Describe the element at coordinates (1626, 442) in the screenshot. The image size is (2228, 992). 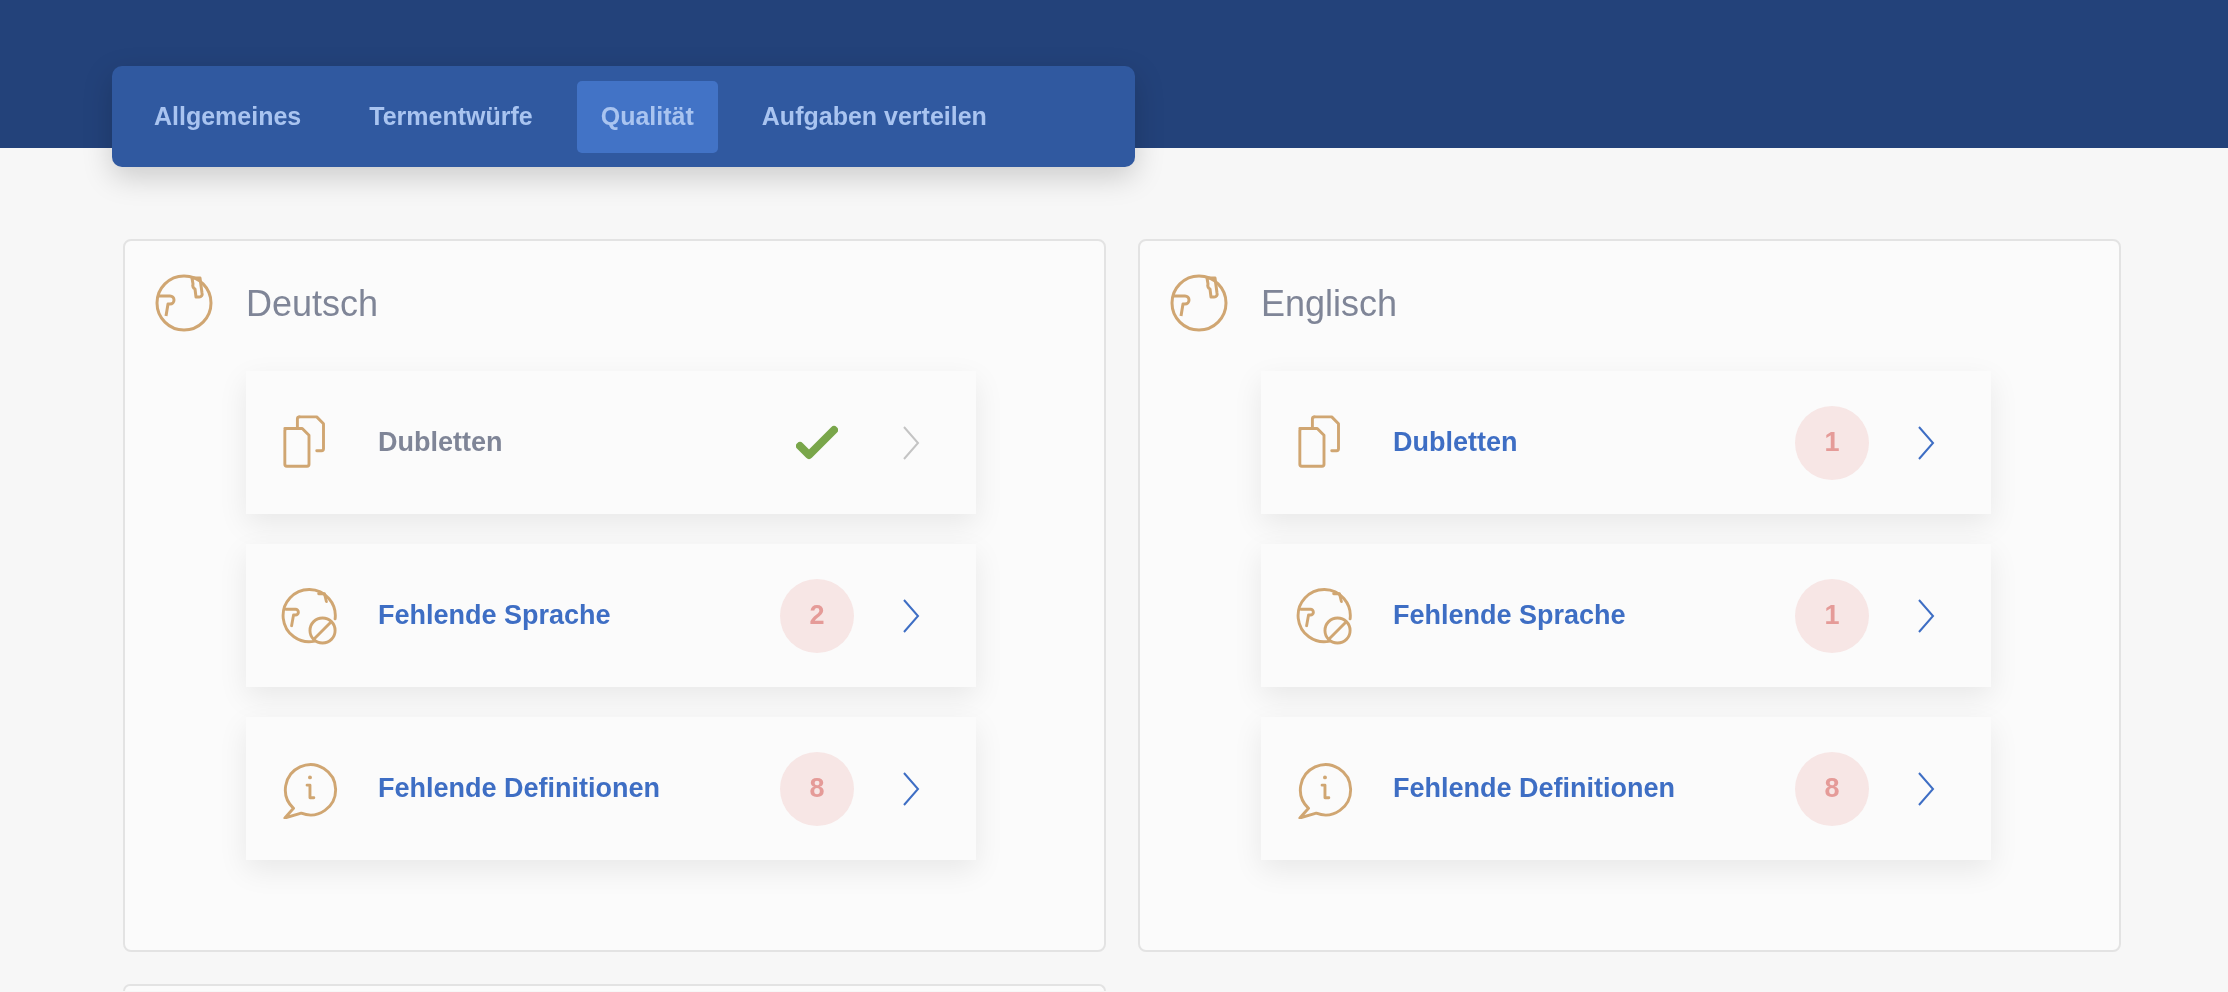
I see `check-row: Dubletten 1` at that location.